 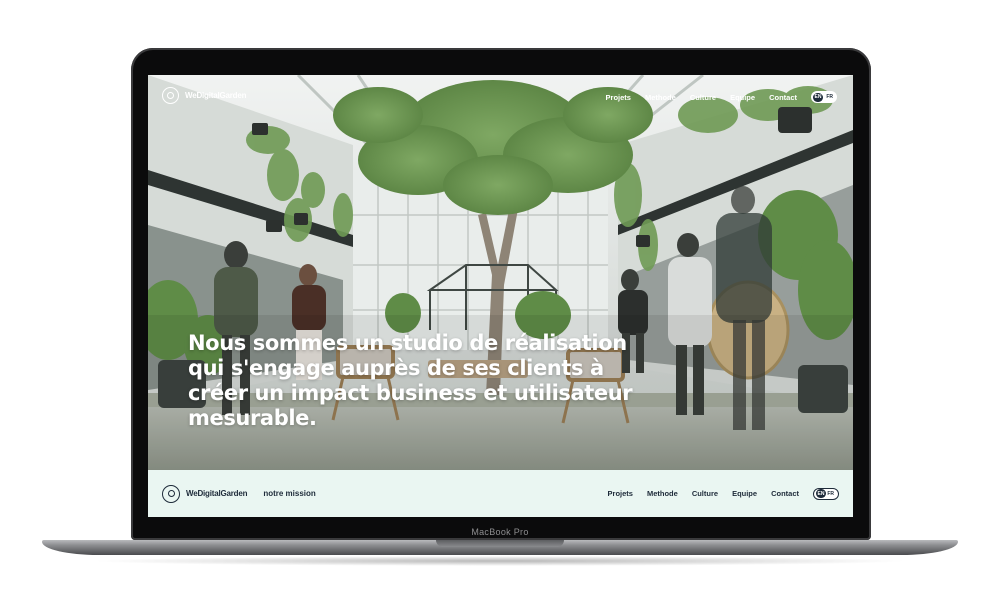 I want to click on hero-logo: WeDigitalGarden, so click(x=204, y=95).